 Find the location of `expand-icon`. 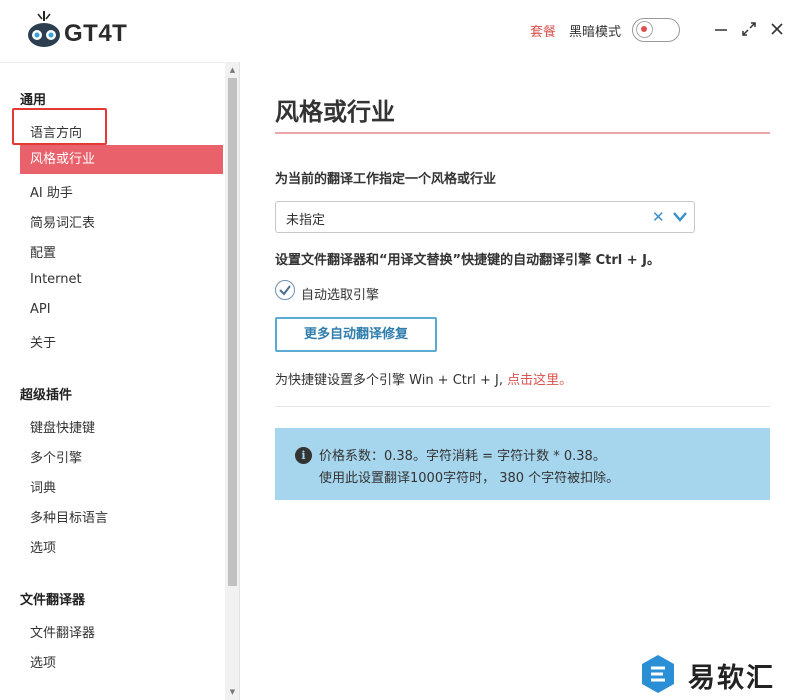

expand-icon is located at coordinates (749, 29).